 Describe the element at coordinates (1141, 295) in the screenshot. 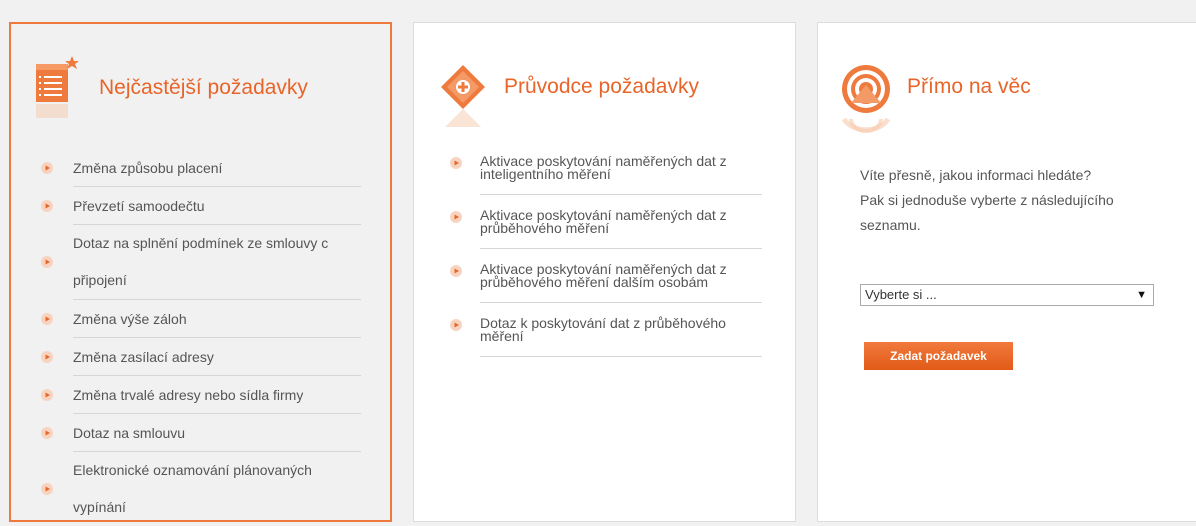

I see `chevron-down-icon: ▼` at that location.